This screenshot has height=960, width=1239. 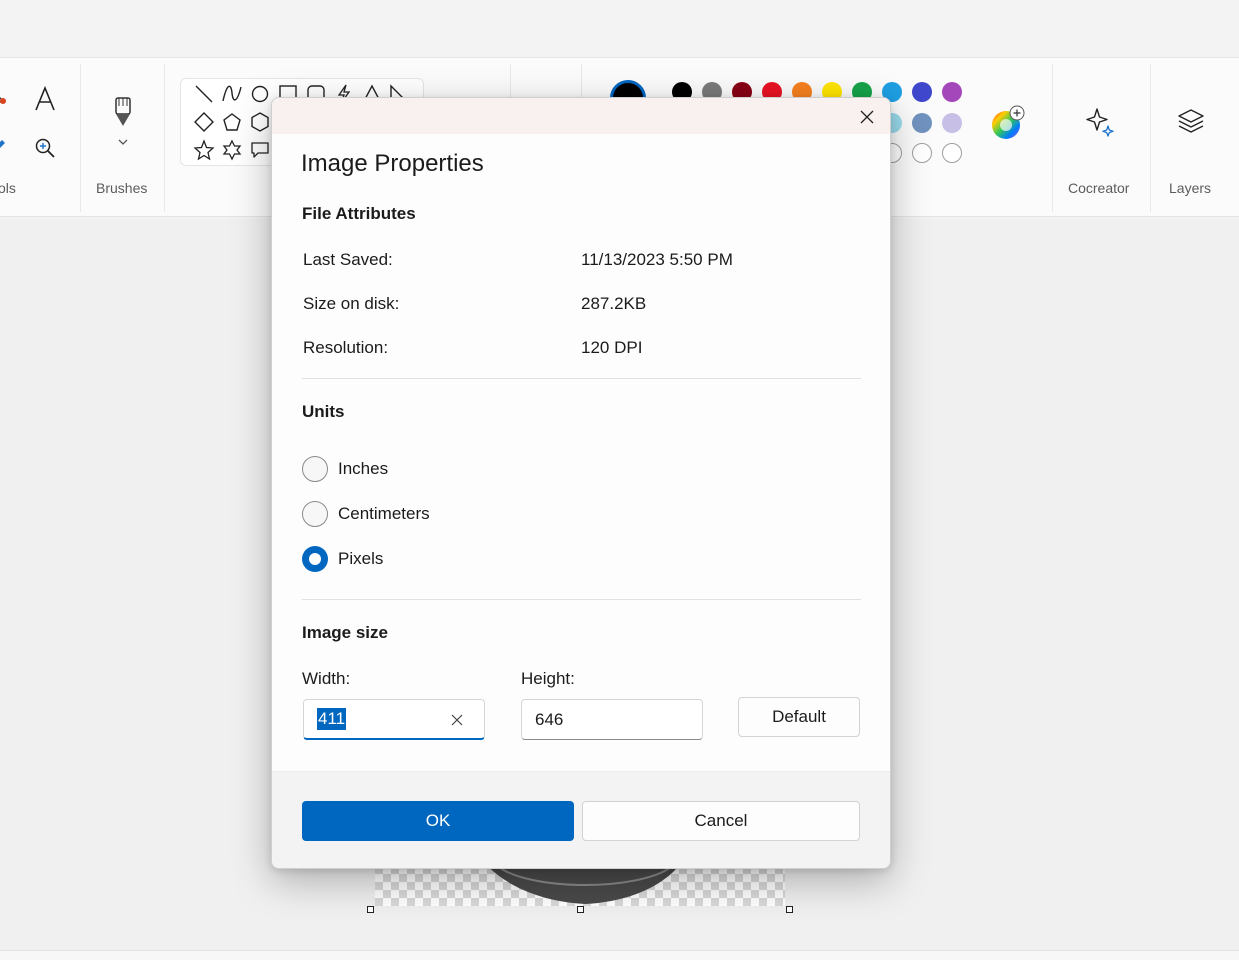 What do you see at coordinates (612, 719) in the screenshot?
I see `height-input: 646` at bounding box center [612, 719].